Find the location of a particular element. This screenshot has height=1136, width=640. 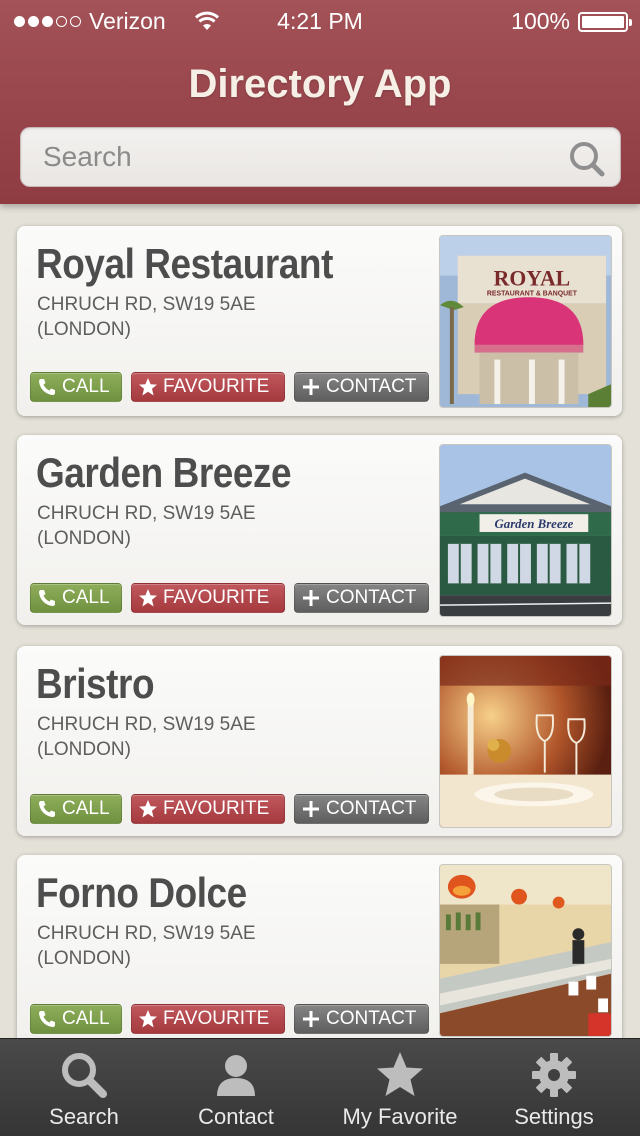

tab-my-favorite: My Favorite is located at coordinates (400, 1087).